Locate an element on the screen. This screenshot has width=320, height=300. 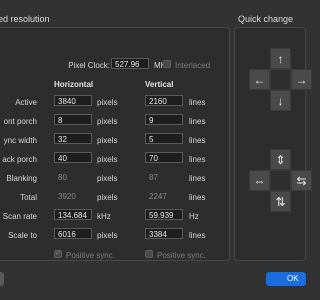
horizontal-value-field: 80 is located at coordinates (62, 177).